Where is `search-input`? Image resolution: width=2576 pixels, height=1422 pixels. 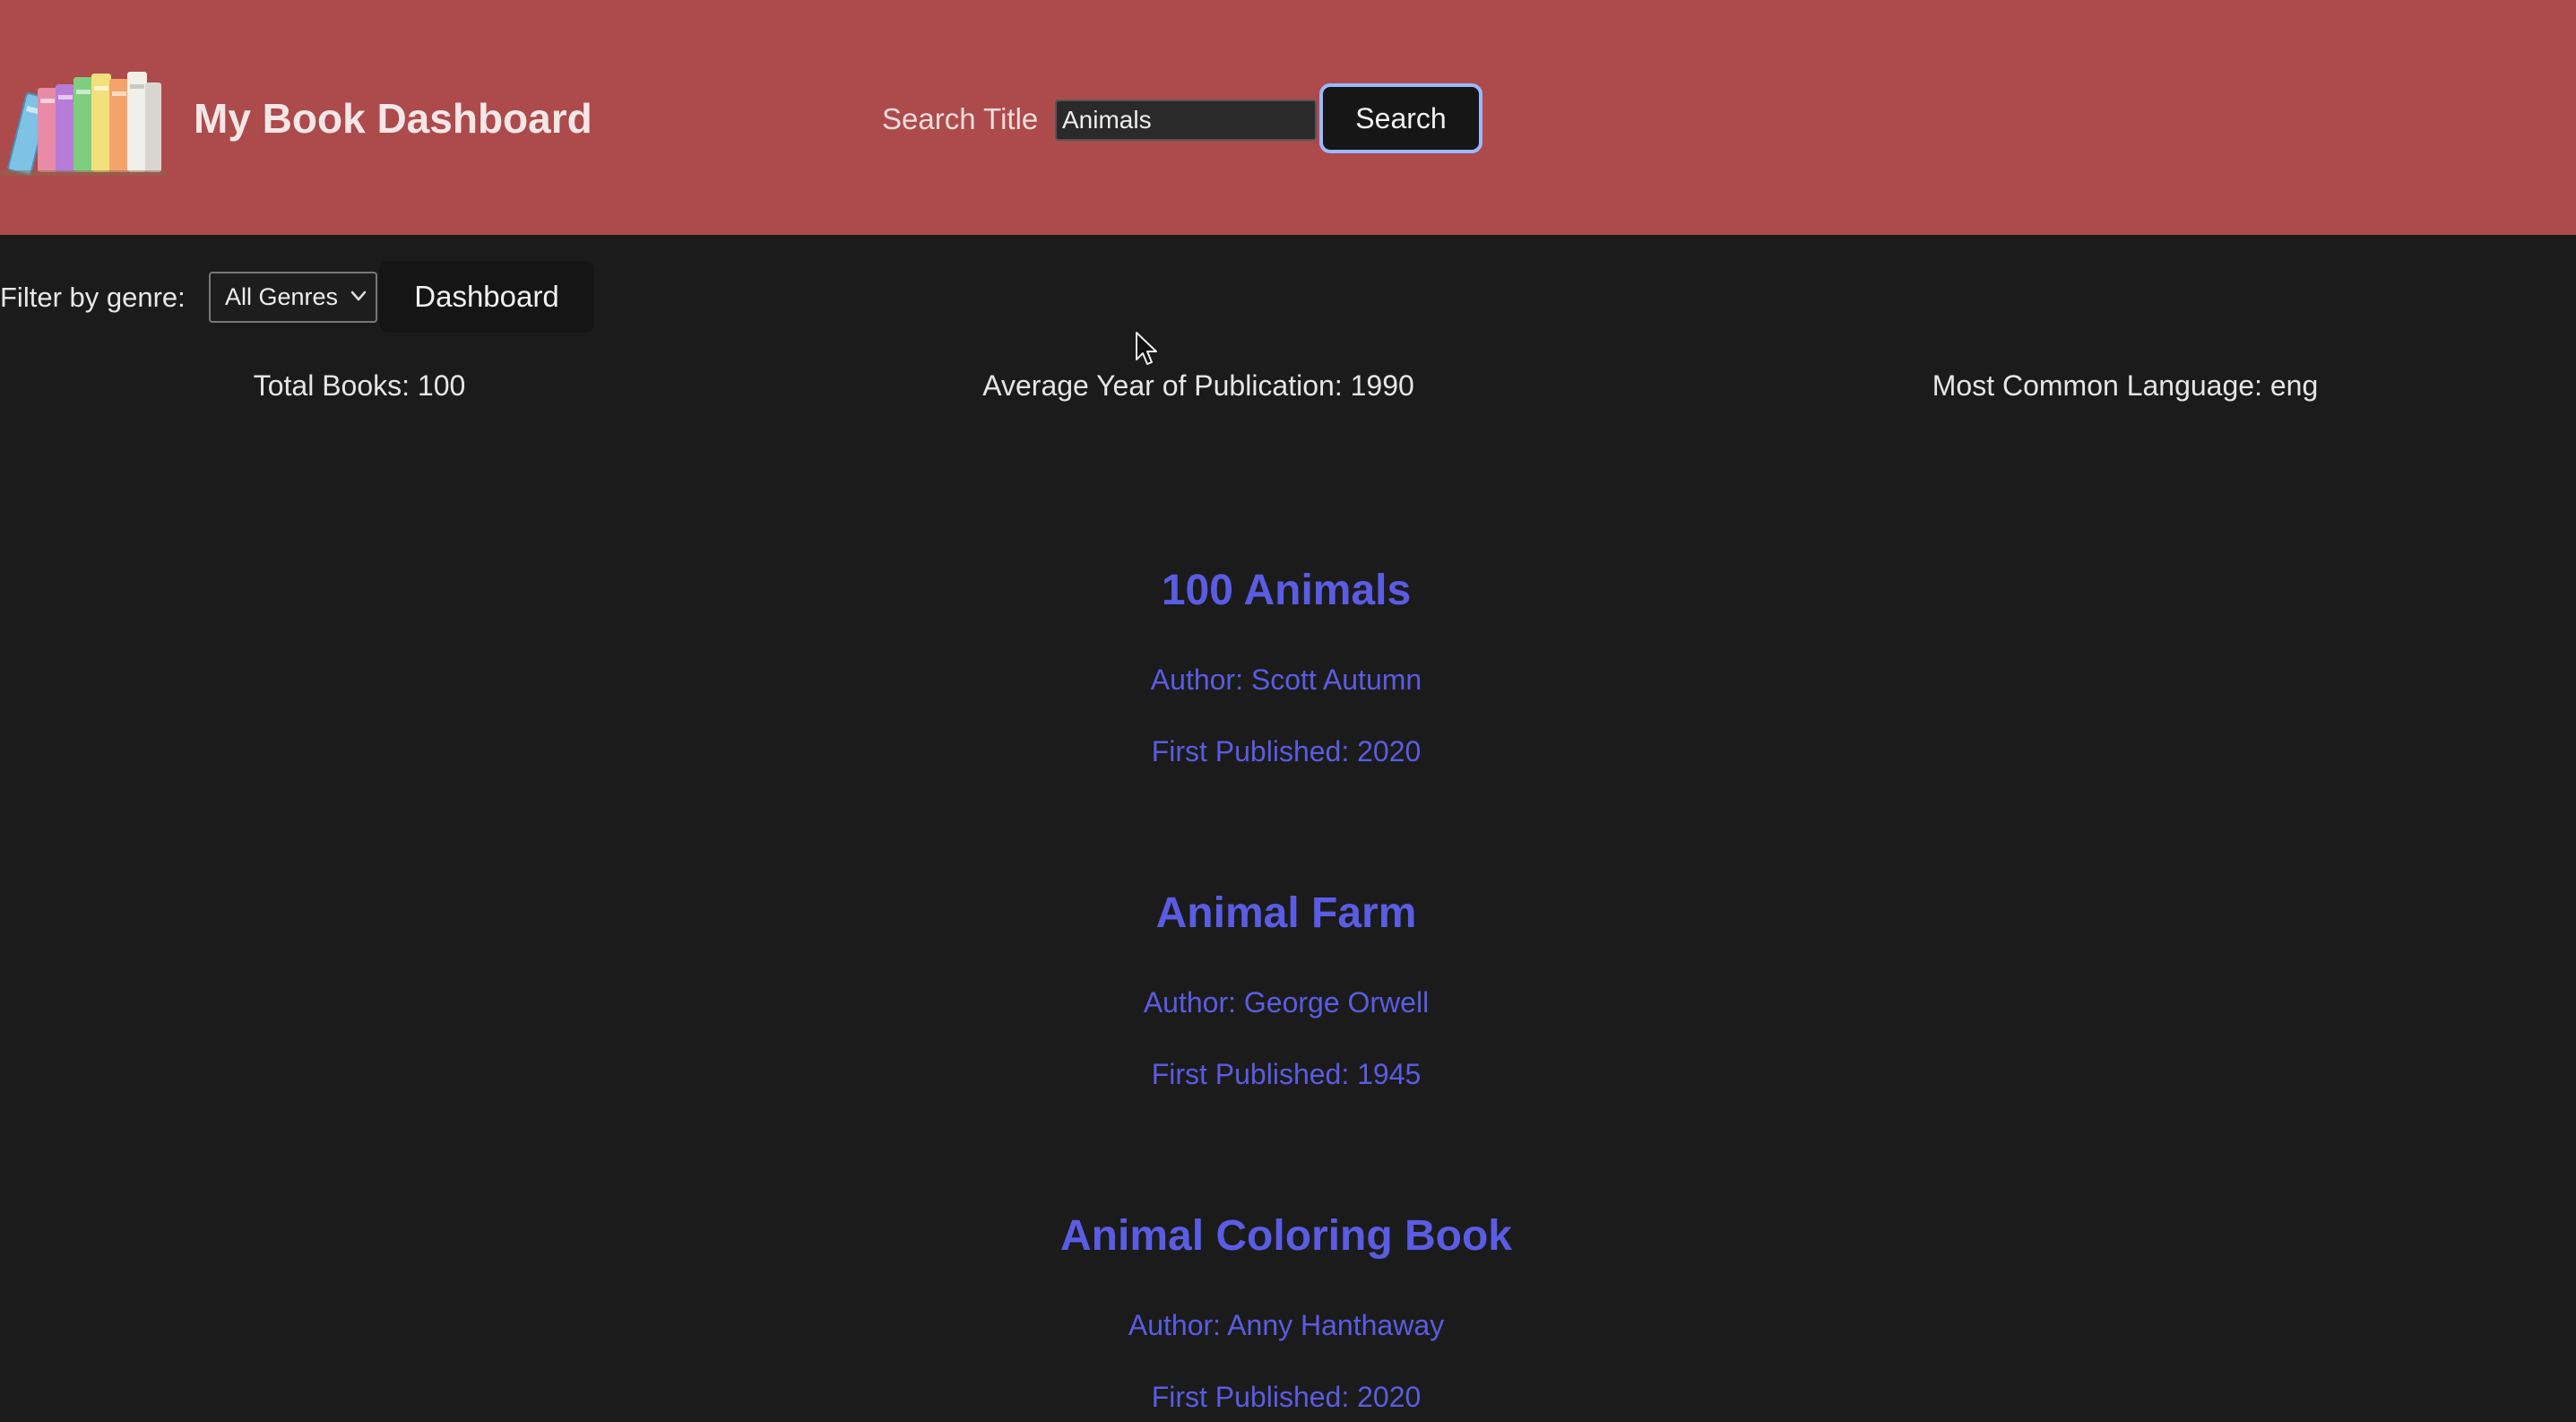
search-input is located at coordinates (1186, 120).